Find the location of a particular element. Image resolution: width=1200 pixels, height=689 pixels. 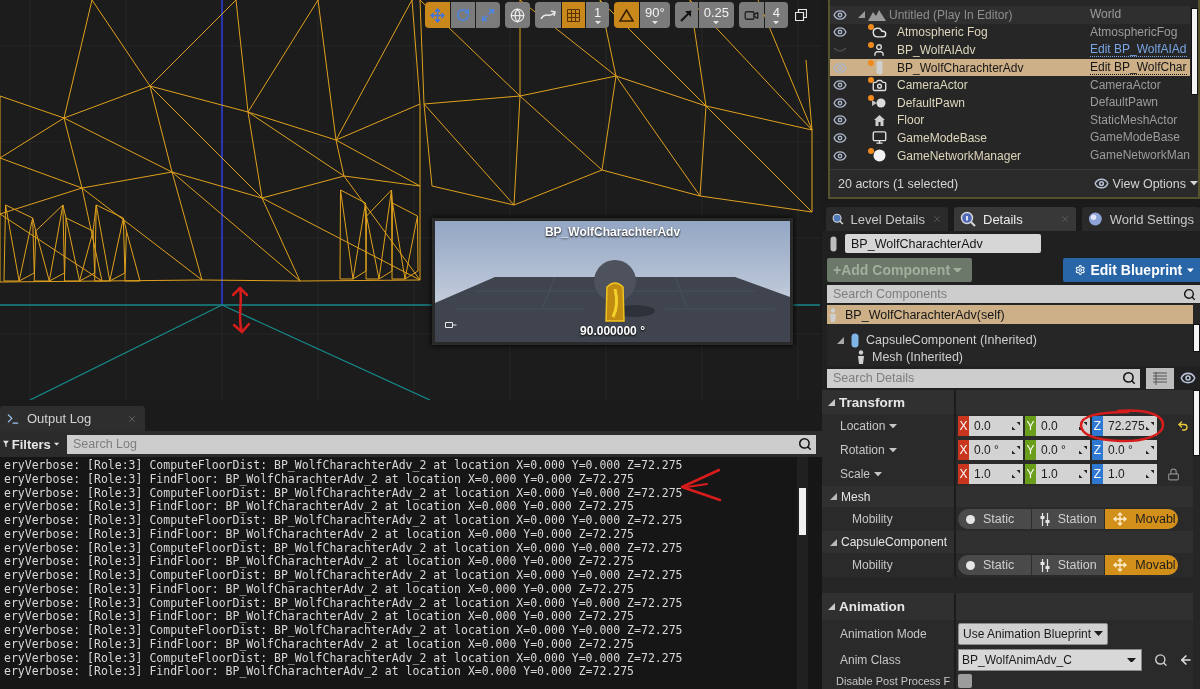

search-icon is located at coordinates (1160, 660).